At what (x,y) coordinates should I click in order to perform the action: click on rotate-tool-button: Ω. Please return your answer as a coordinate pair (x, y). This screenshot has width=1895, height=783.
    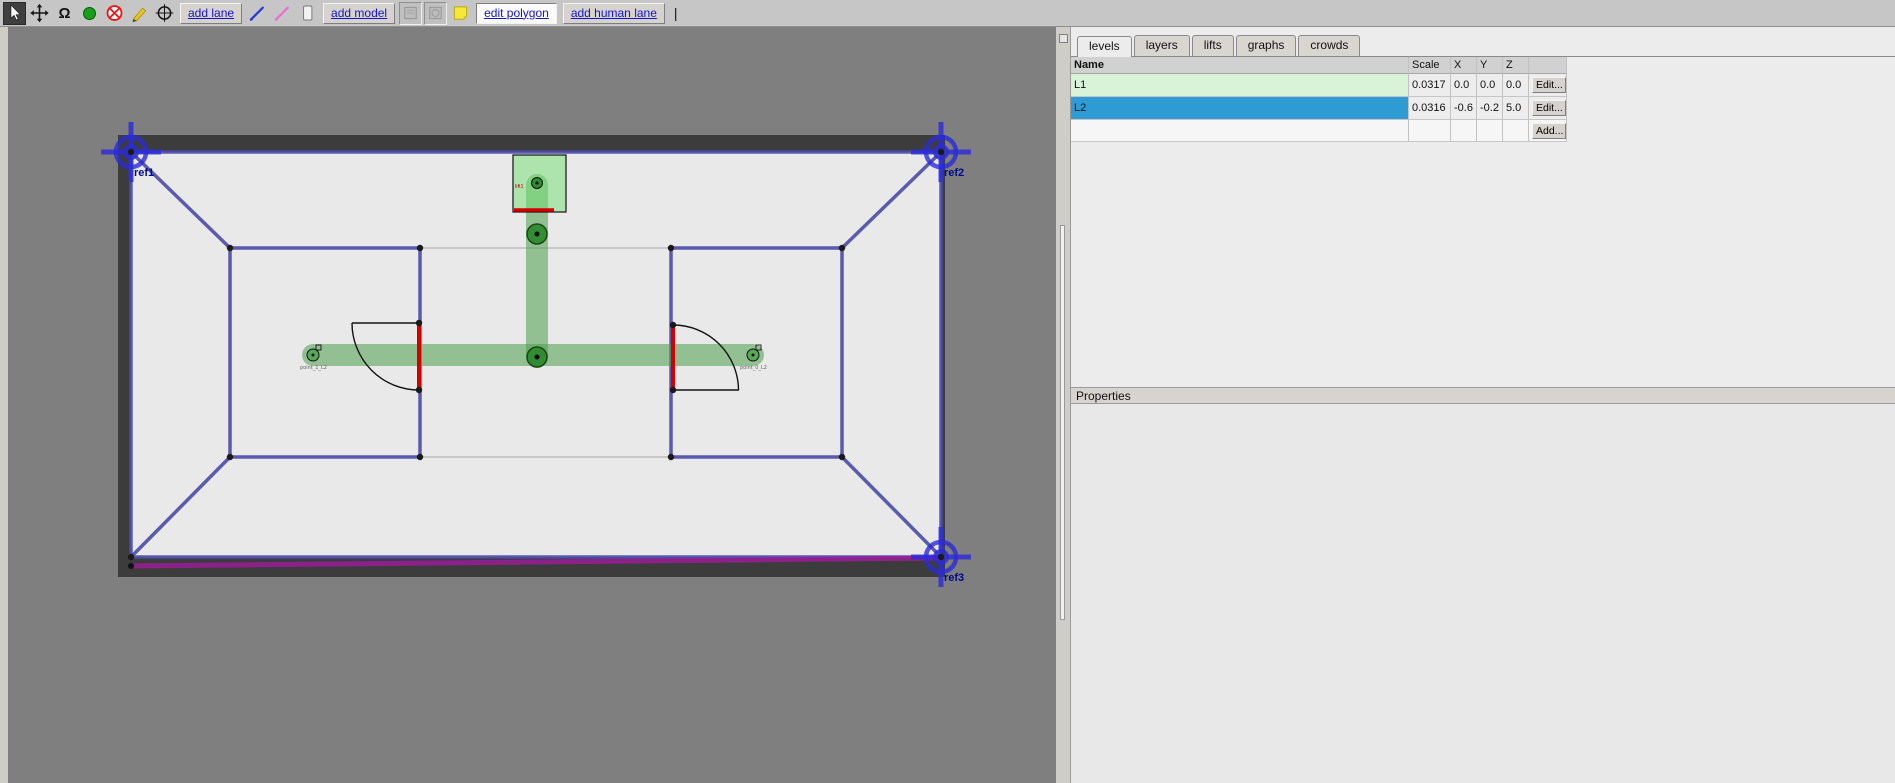
    Looking at the image, I should click on (64, 13).